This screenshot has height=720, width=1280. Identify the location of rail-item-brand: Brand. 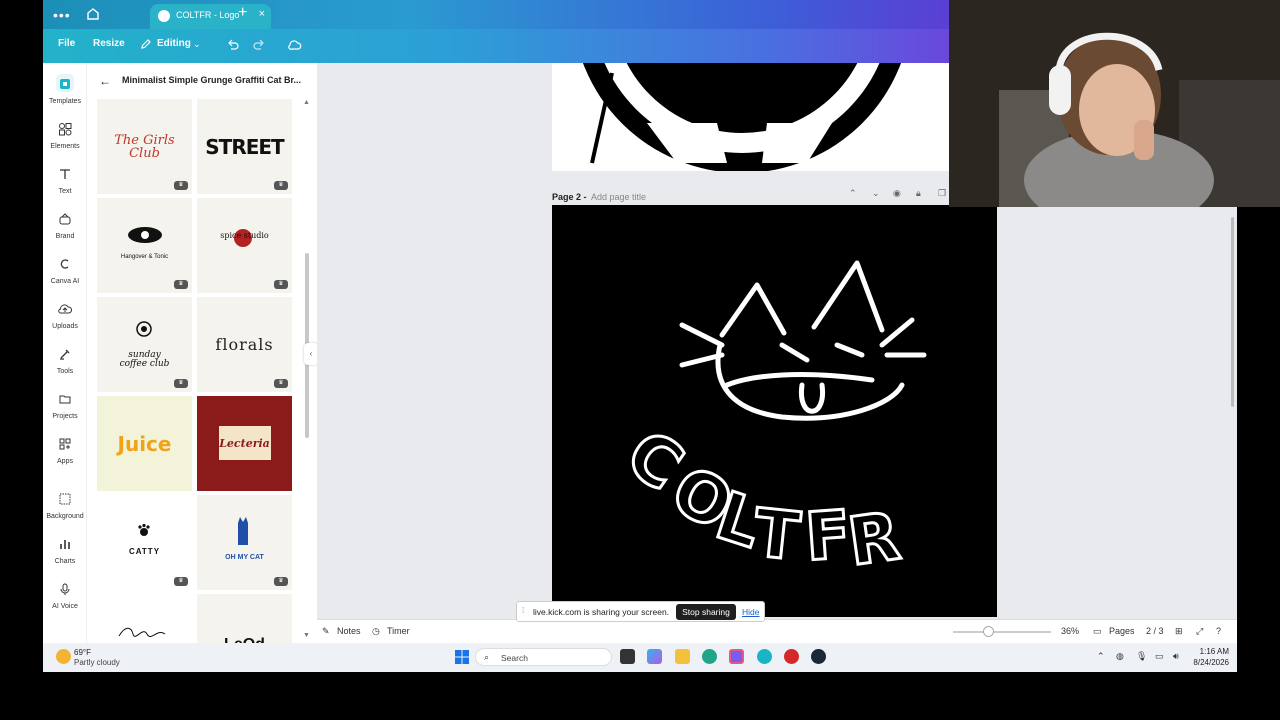
(65, 232).